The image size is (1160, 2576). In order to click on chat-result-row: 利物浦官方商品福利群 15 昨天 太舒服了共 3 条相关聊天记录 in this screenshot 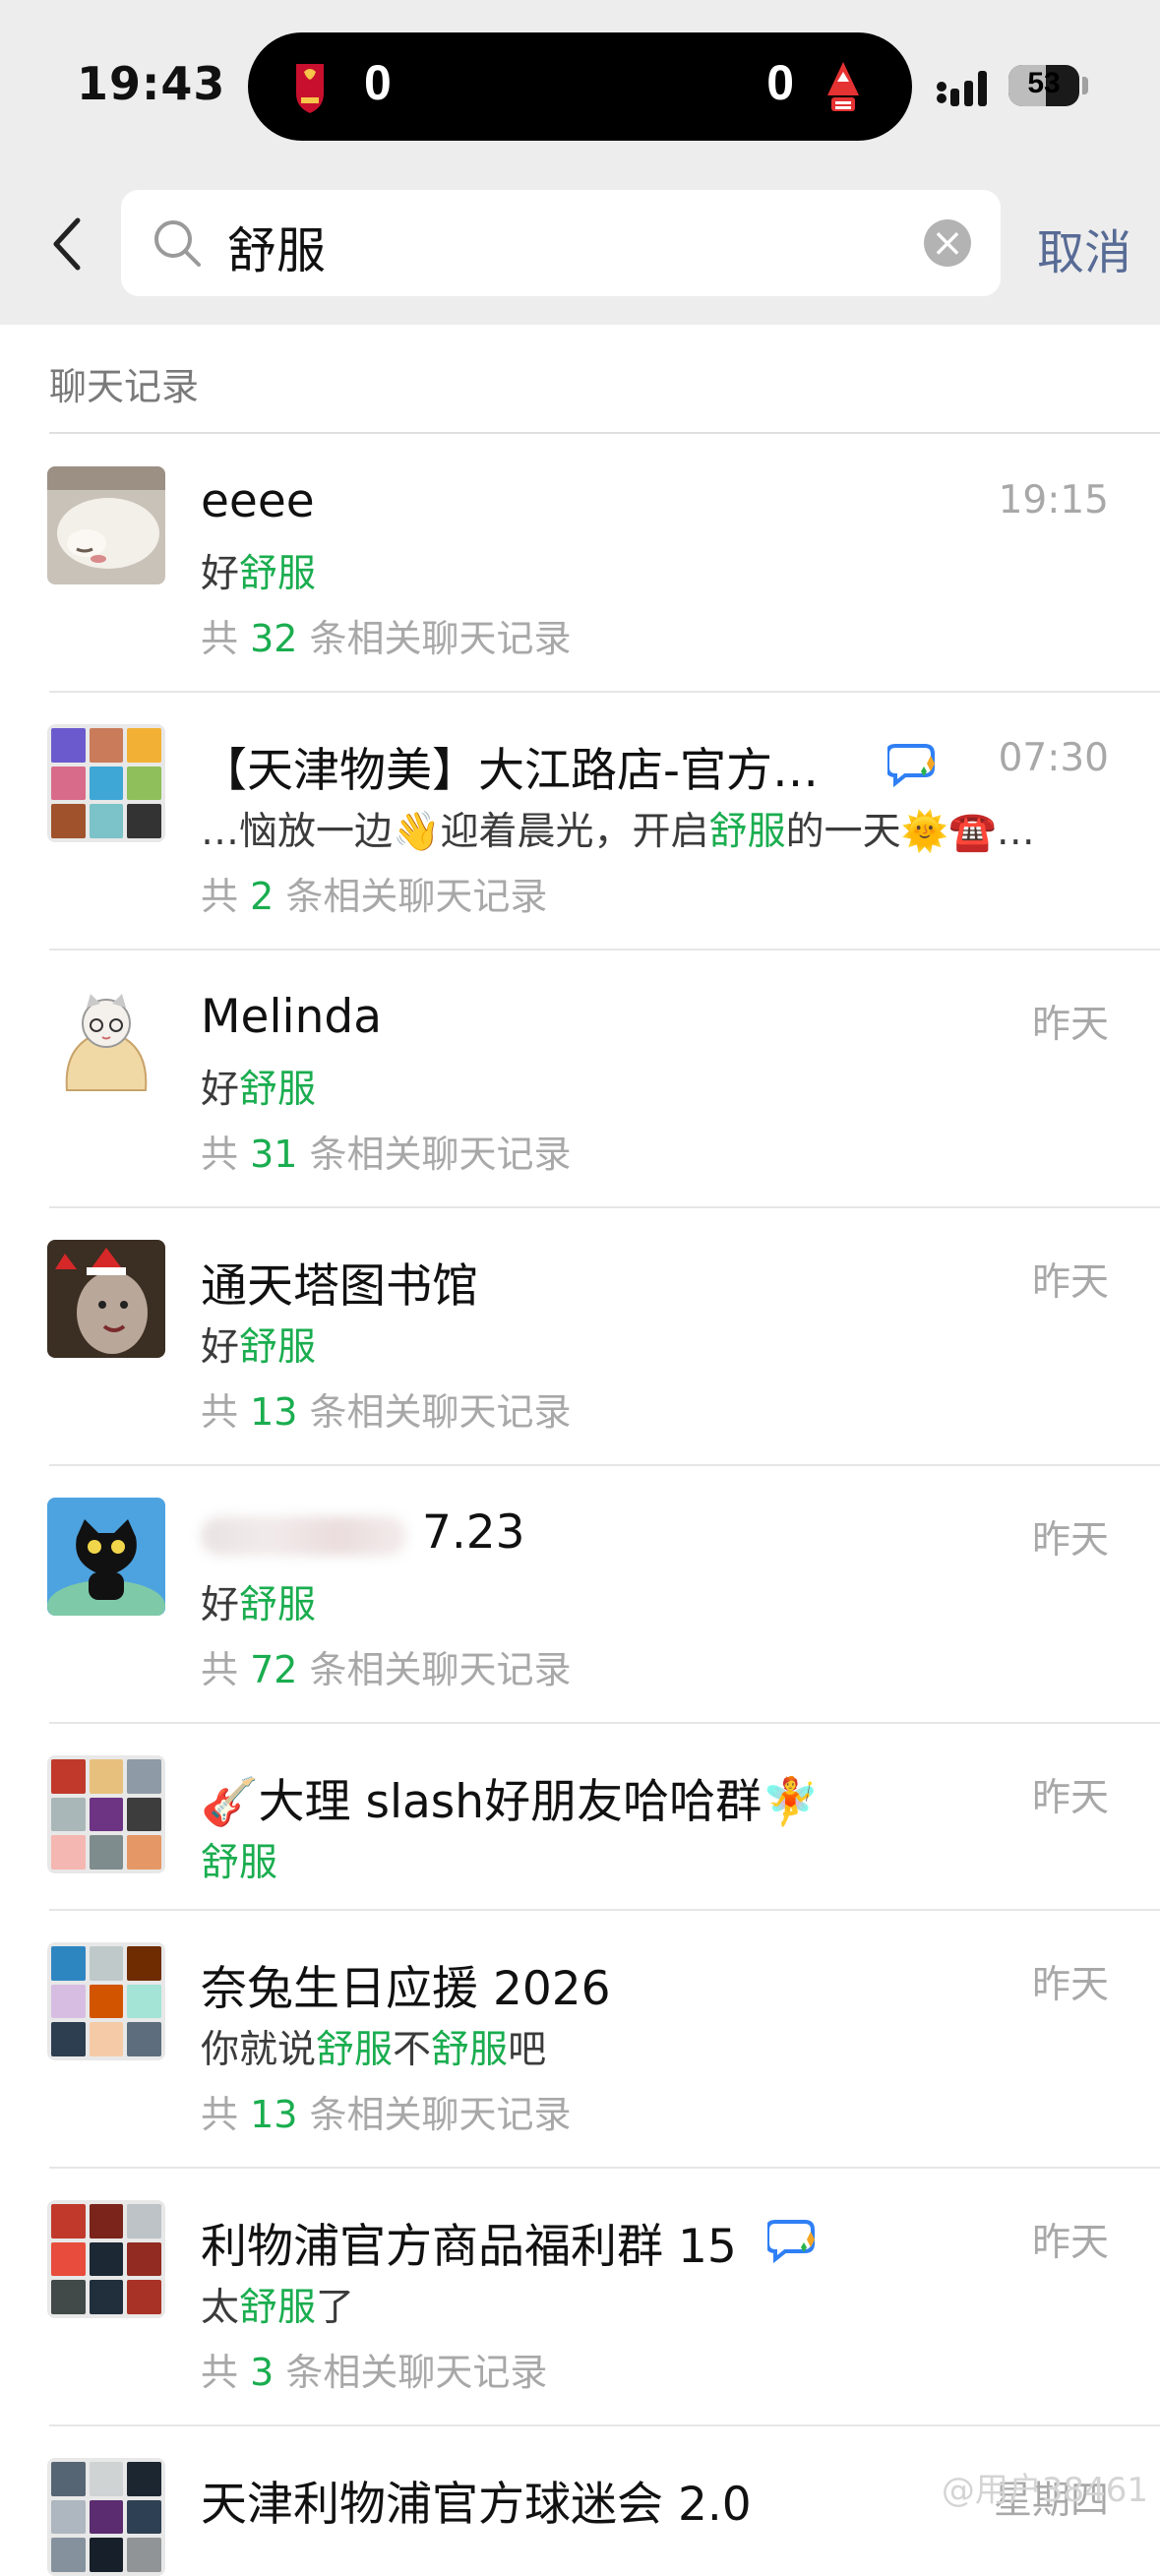, I will do `click(580, 2297)`.